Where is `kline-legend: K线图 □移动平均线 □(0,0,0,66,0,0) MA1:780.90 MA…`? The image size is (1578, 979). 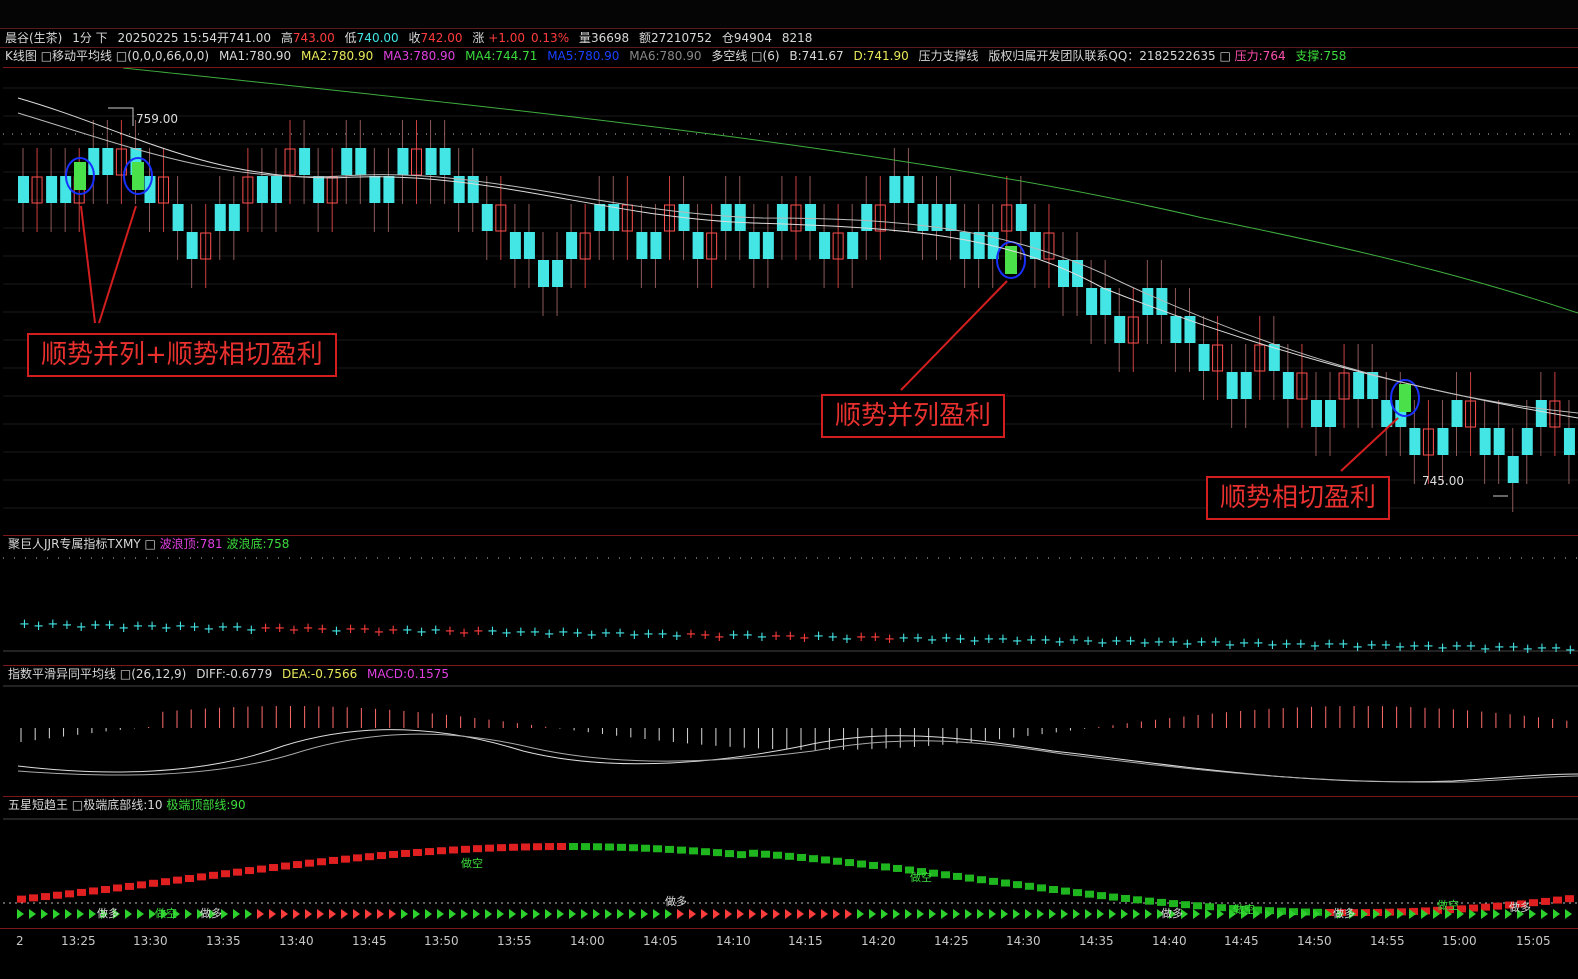 kline-legend: K线图 □移动平均线 □(0,0,0,66,0,0) MA1:780.90 MA… is located at coordinates (789, 56).